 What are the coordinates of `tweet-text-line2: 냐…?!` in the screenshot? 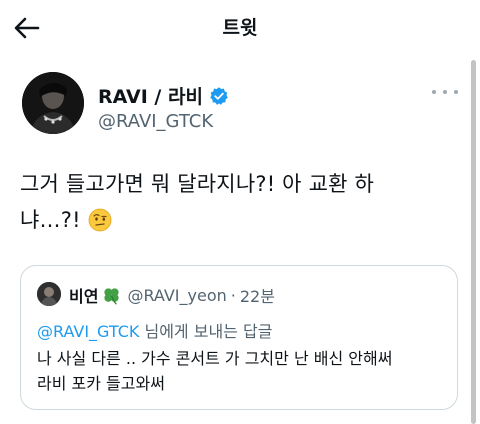 It's located at (50, 220).